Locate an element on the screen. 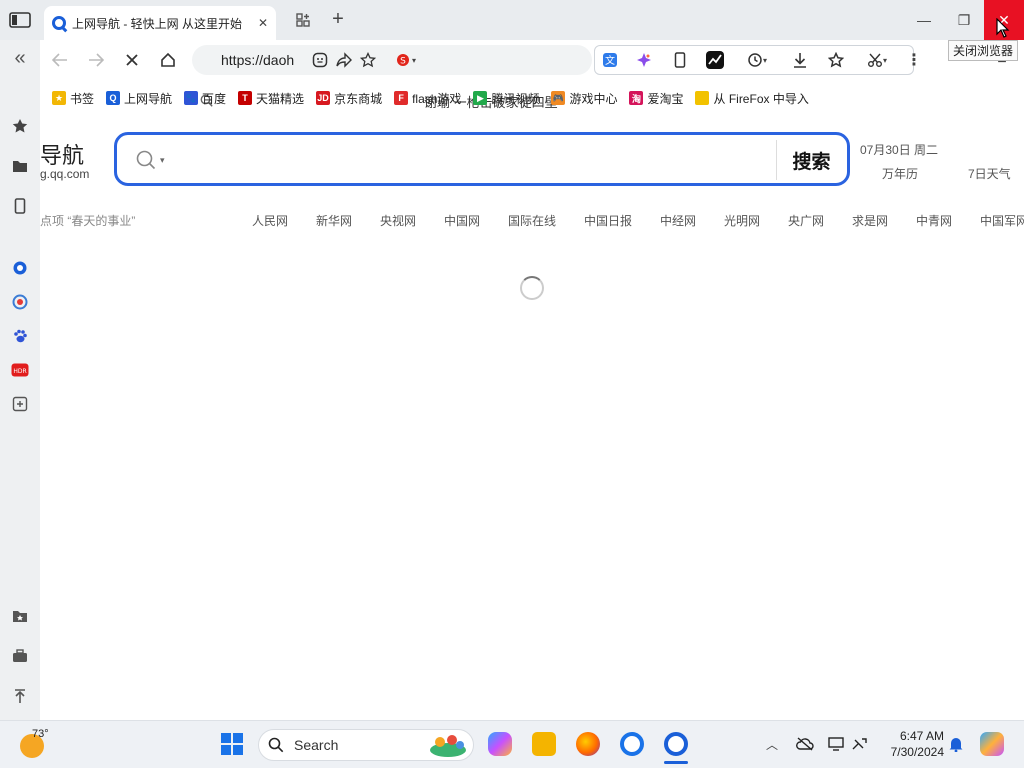 Image resolution: width=1024 pixels, height=768 pixels. bookmark-item: ▶ 腾讯视频 is located at coordinates (506, 98).